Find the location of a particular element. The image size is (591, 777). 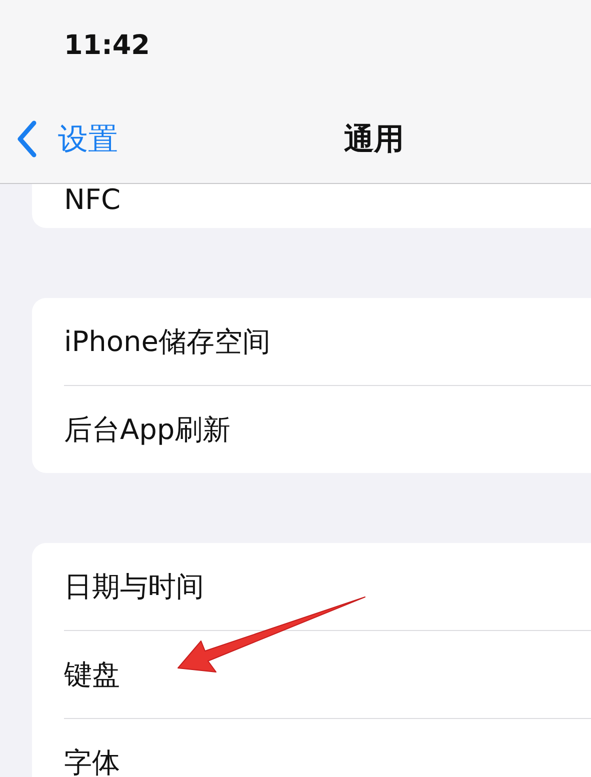

settings-row: 键盘 is located at coordinates (311, 674).